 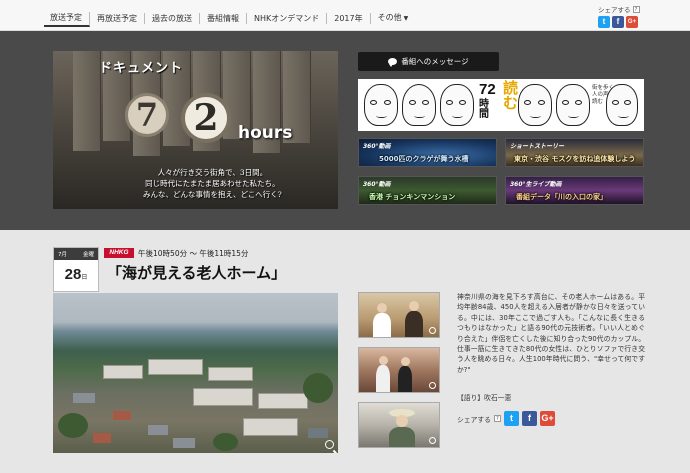 I want to click on hero-tagline-line1: 人々が行き交う街角で、3日間。, so click(x=212, y=172).